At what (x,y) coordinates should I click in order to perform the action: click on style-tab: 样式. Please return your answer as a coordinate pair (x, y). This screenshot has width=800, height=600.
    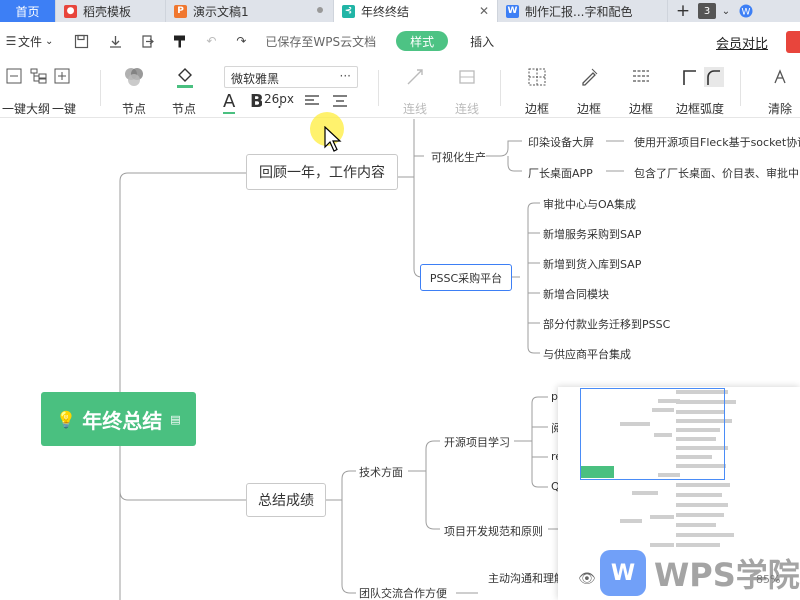
    Looking at the image, I should click on (422, 41).